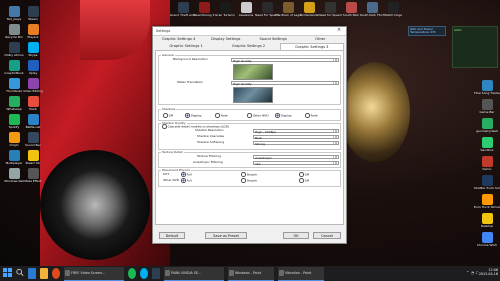 This screenshot has width=500, height=281. I want to click on desktop-icon: Steam Dir, so click(33, 157).